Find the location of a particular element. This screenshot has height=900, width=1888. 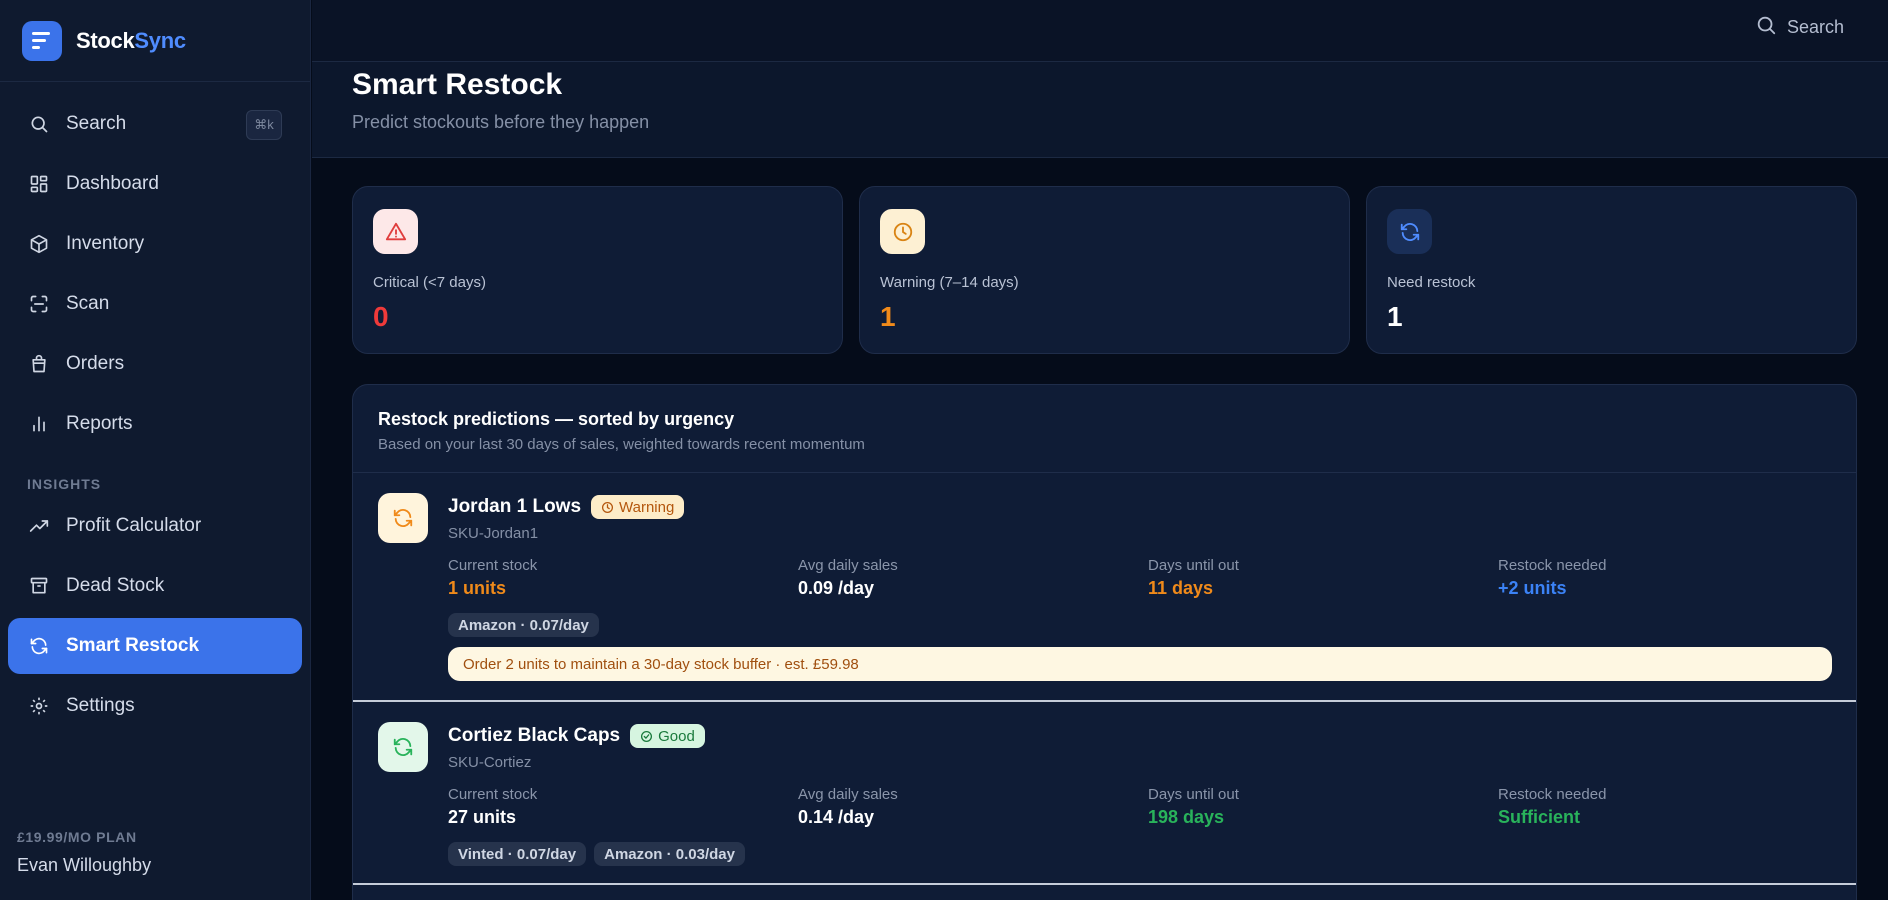

sidebar-item-orders: Orders is located at coordinates (155, 364).